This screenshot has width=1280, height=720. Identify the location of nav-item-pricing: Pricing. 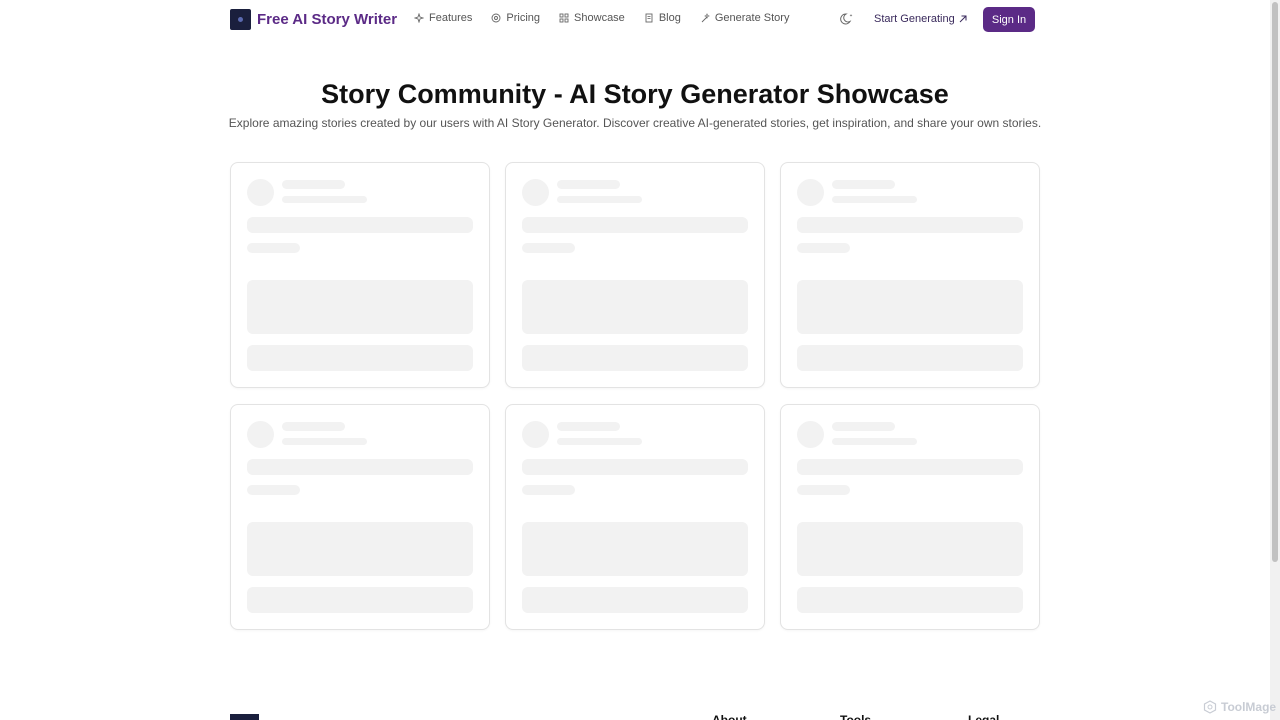
(515, 18).